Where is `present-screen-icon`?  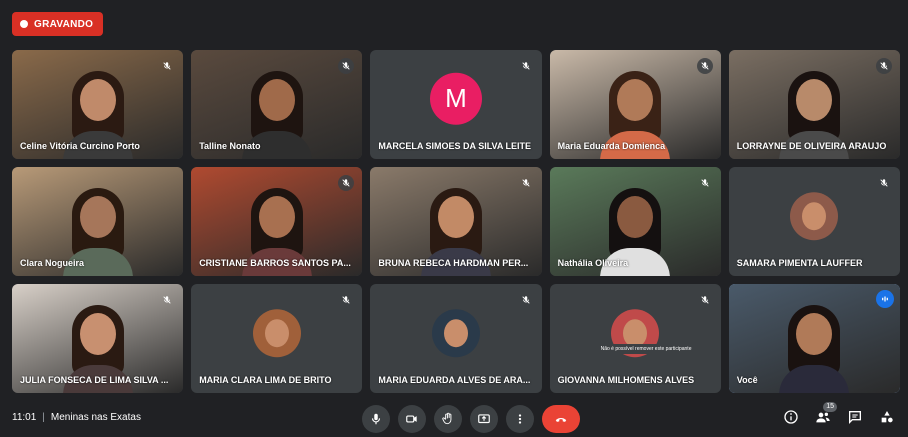 present-screen-icon is located at coordinates (484, 419).